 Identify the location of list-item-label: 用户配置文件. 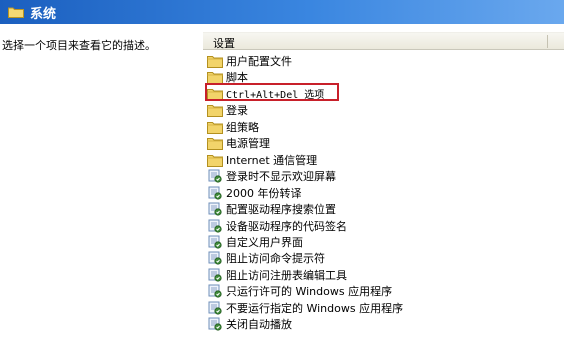
(259, 61).